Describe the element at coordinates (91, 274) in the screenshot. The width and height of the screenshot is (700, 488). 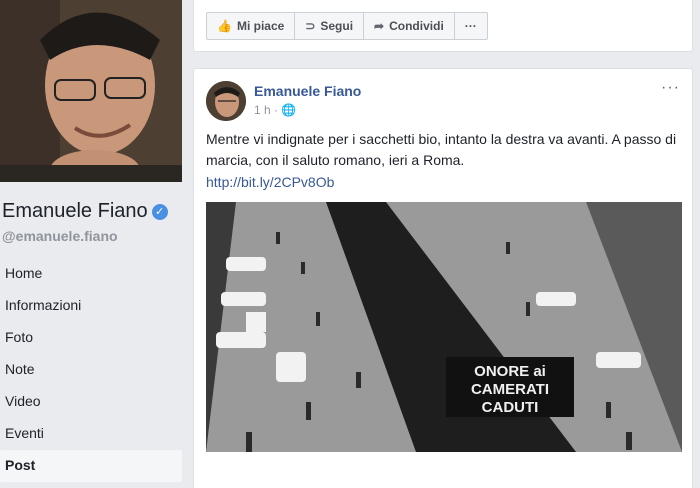
I see `nav-item-home: Home` at that location.